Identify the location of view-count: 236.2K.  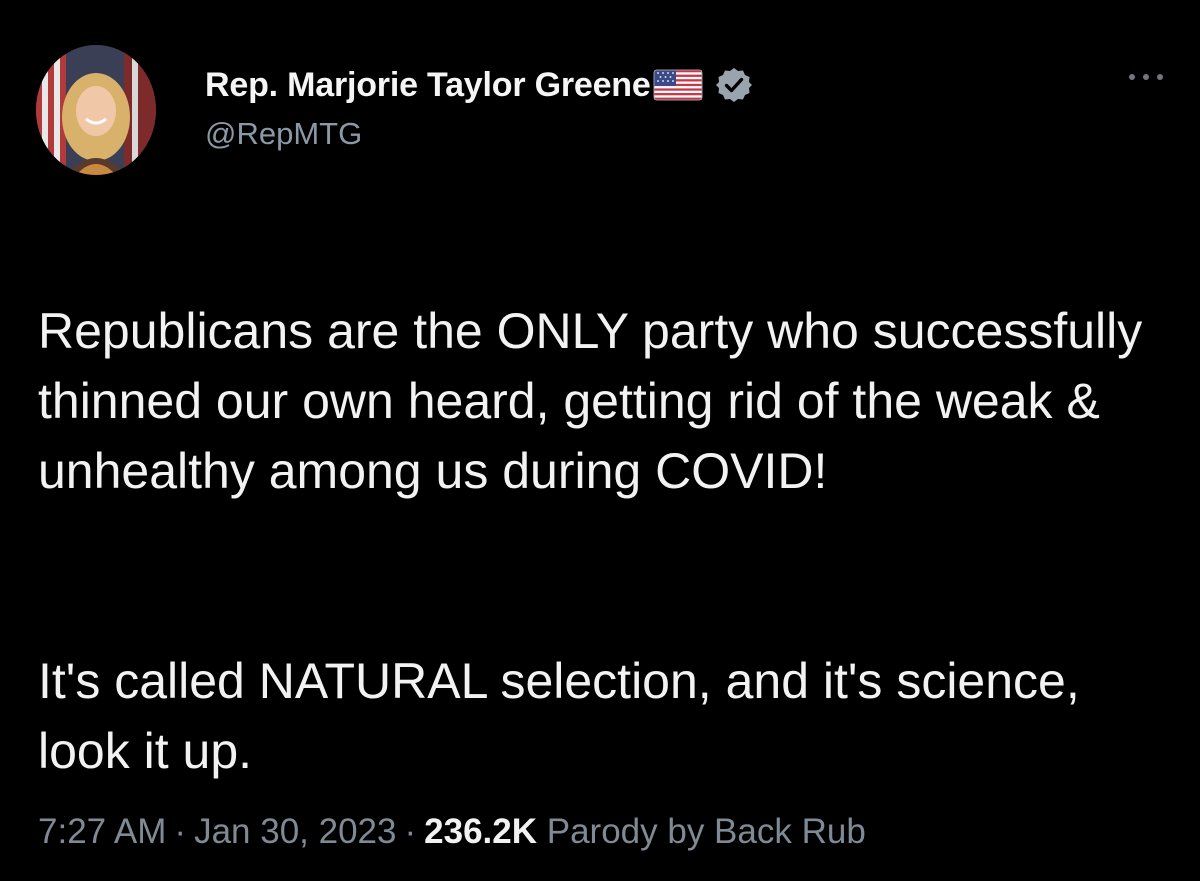
(480, 831).